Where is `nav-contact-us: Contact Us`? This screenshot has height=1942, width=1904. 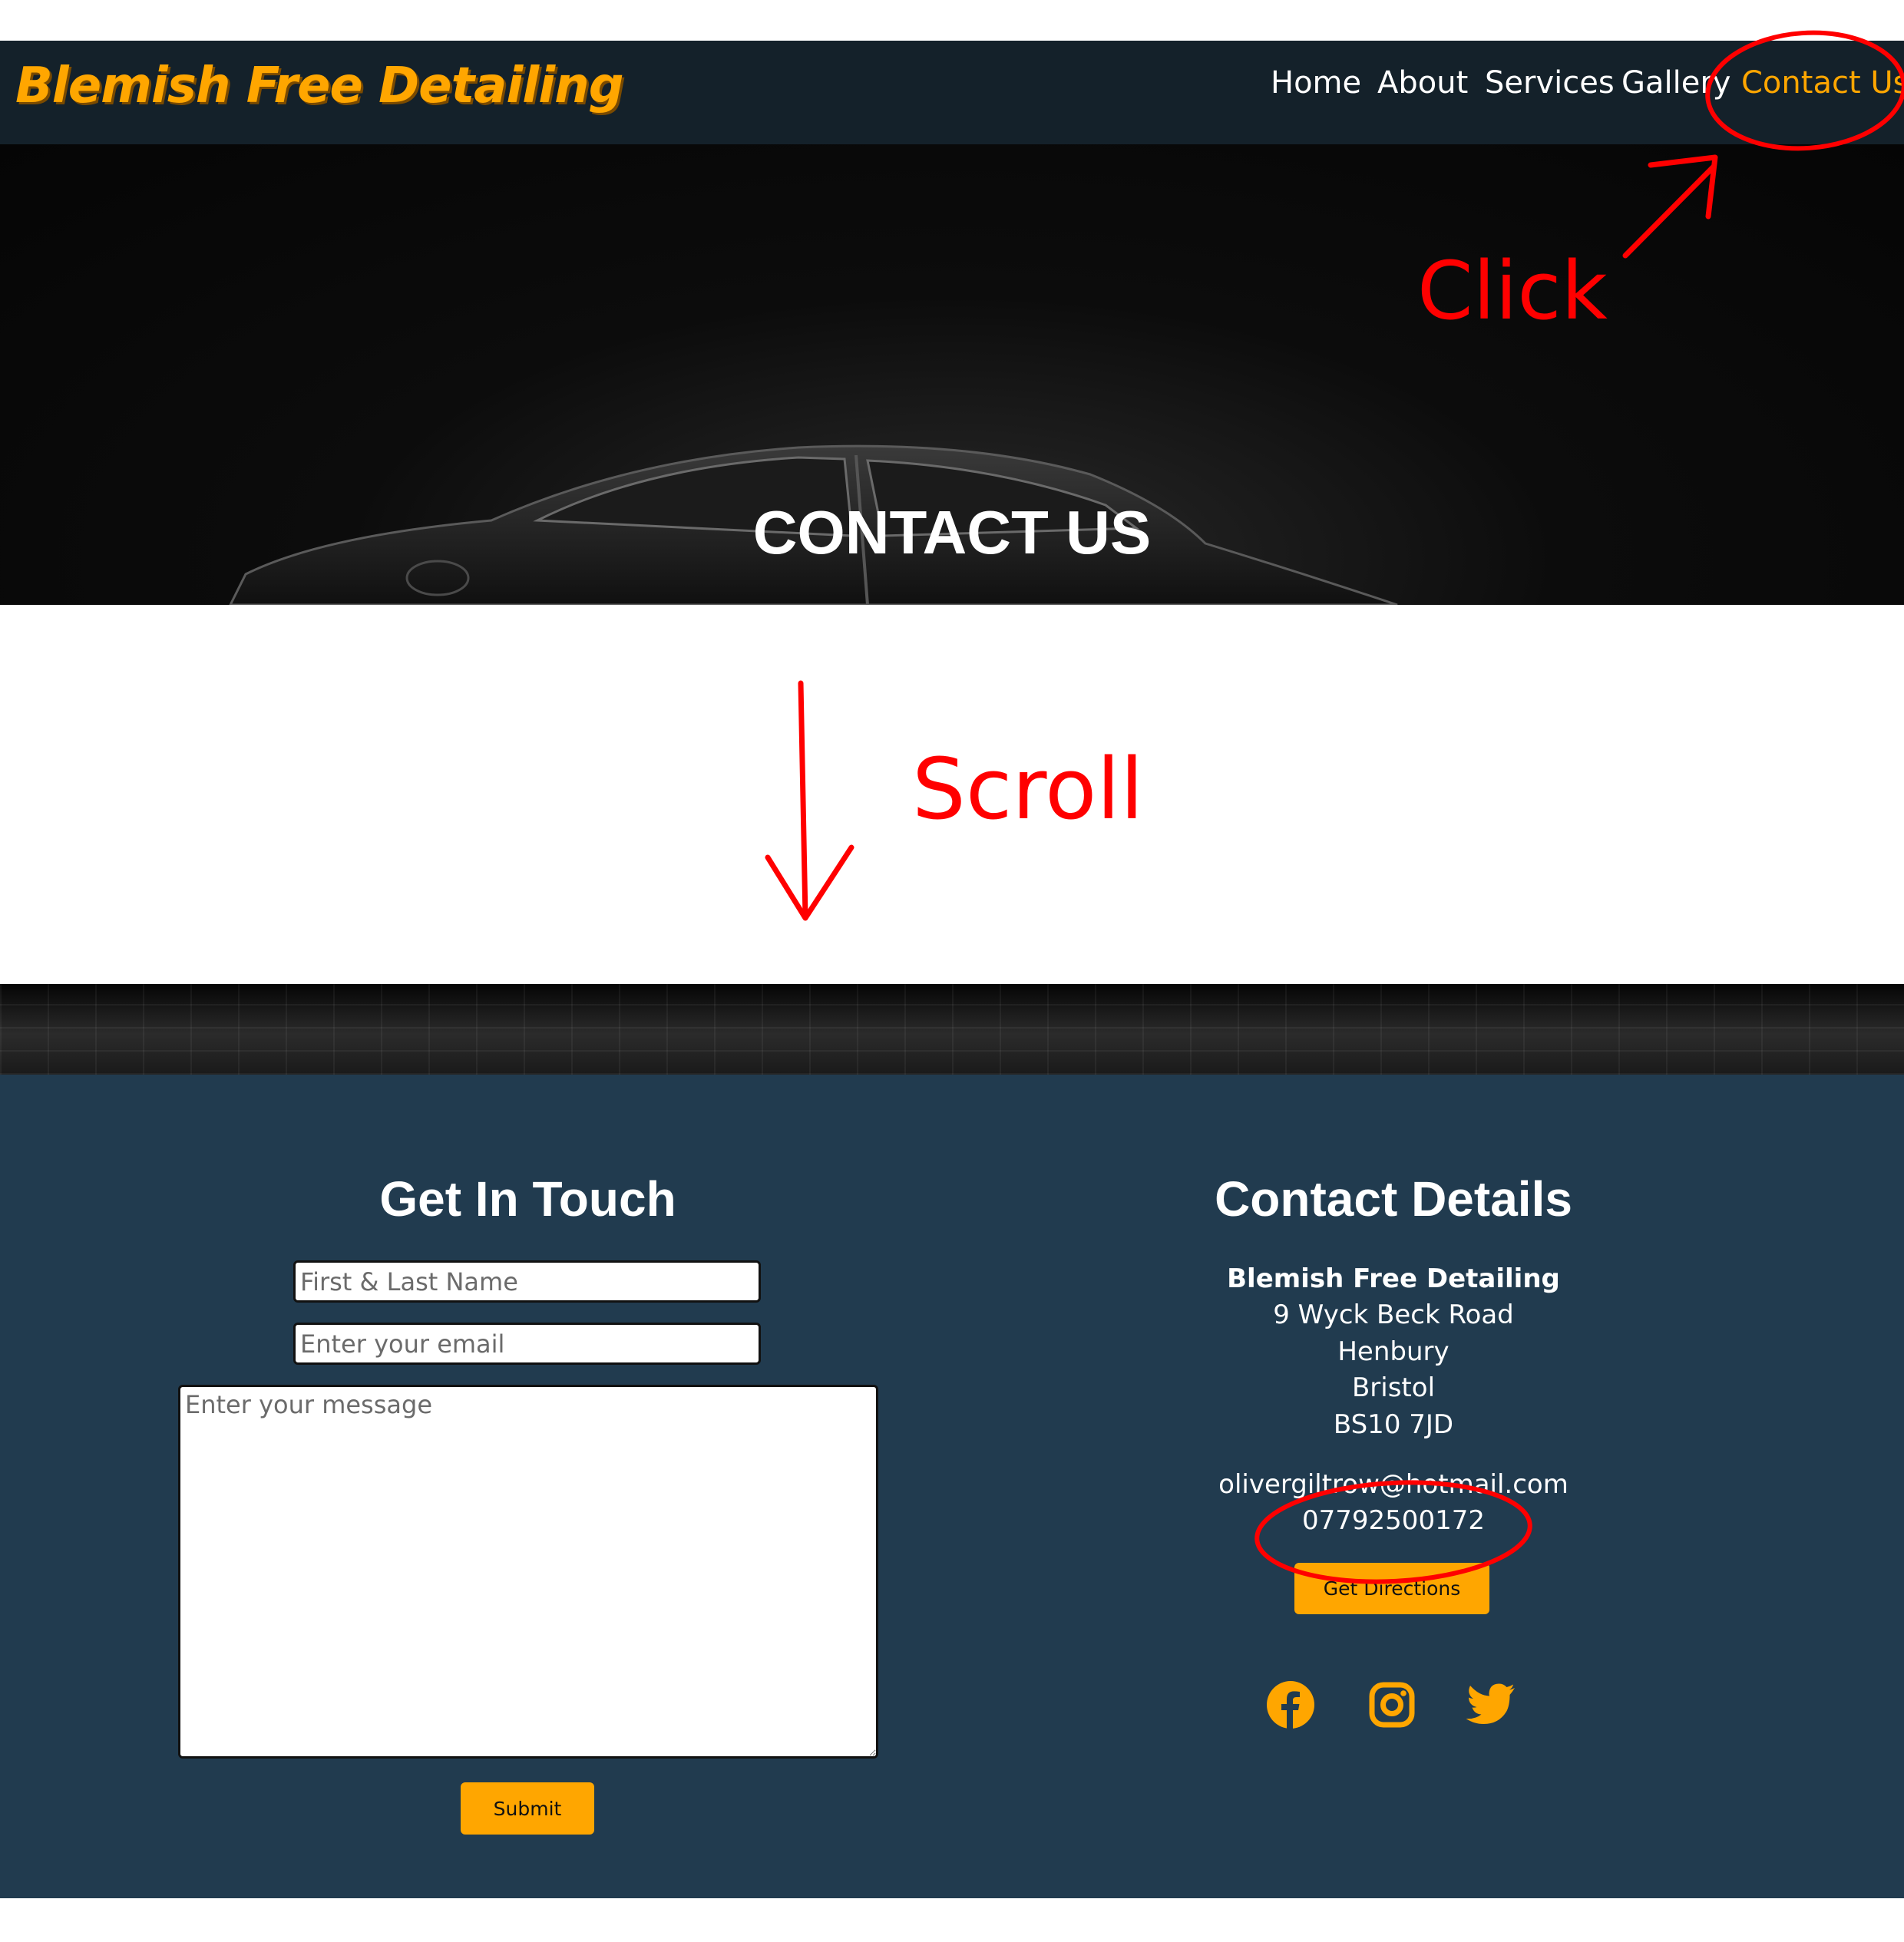 nav-contact-us: Contact Us is located at coordinates (1822, 83).